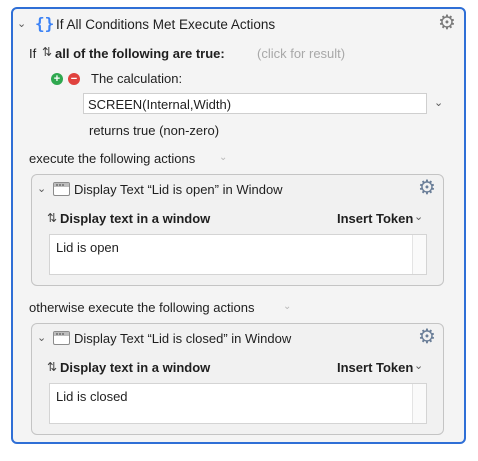 The width and height of the screenshot is (478, 461). What do you see at coordinates (183, 338) in the screenshot?
I see `action-title: Display Text “Lid is closed” in Window` at bounding box center [183, 338].